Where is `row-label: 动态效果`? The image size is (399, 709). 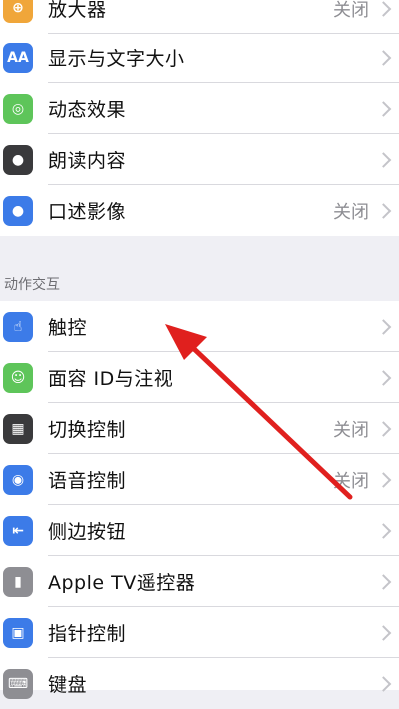 row-label: 动态效果 is located at coordinates (87, 110).